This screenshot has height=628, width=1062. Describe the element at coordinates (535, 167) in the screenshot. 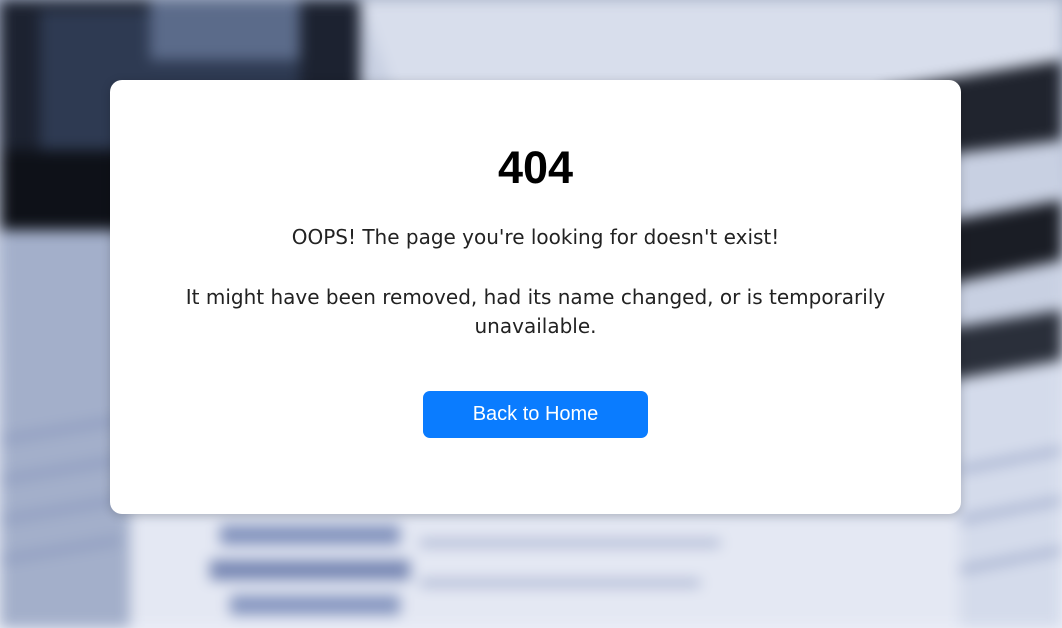

I see `error-code: 404` at that location.